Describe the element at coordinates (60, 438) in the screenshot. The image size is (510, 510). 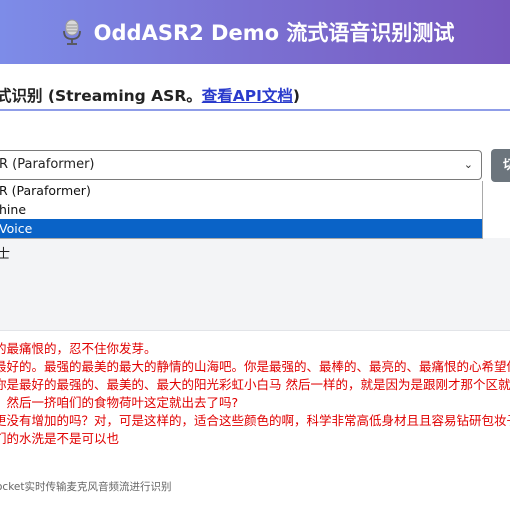
I see `result-line: 们的水洗是不是可以也` at that location.